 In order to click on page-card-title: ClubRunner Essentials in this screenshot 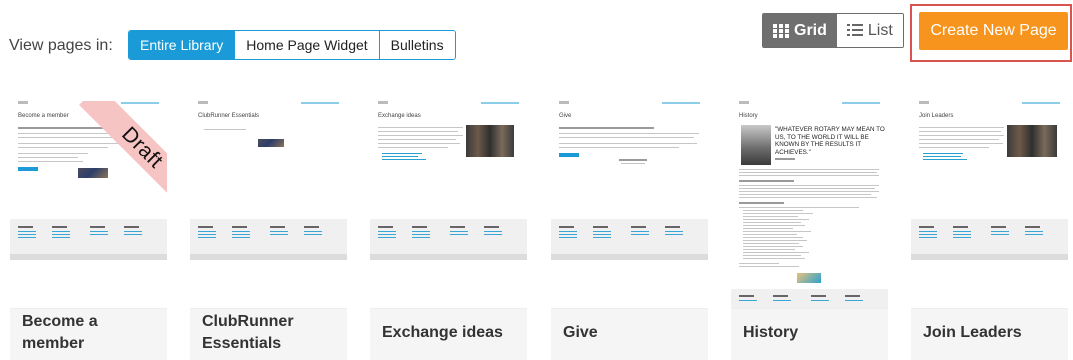, I will do `click(248, 332)`.